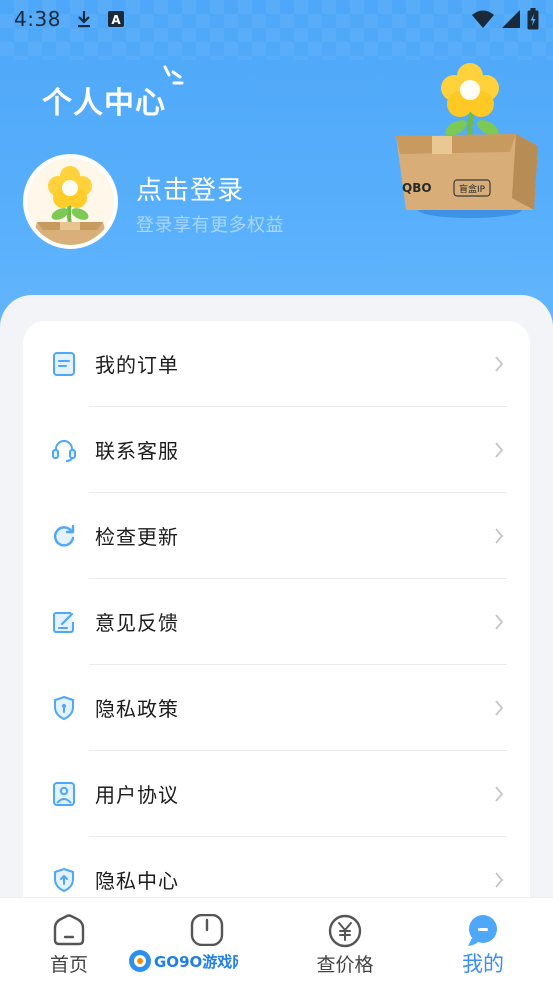 Image resolution: width=553 pixels, height=984 pixels. What do you see at coordinates (37, 19) in the screenshot?
I see `status-time: 4:38` at bounding box center [37, 19].